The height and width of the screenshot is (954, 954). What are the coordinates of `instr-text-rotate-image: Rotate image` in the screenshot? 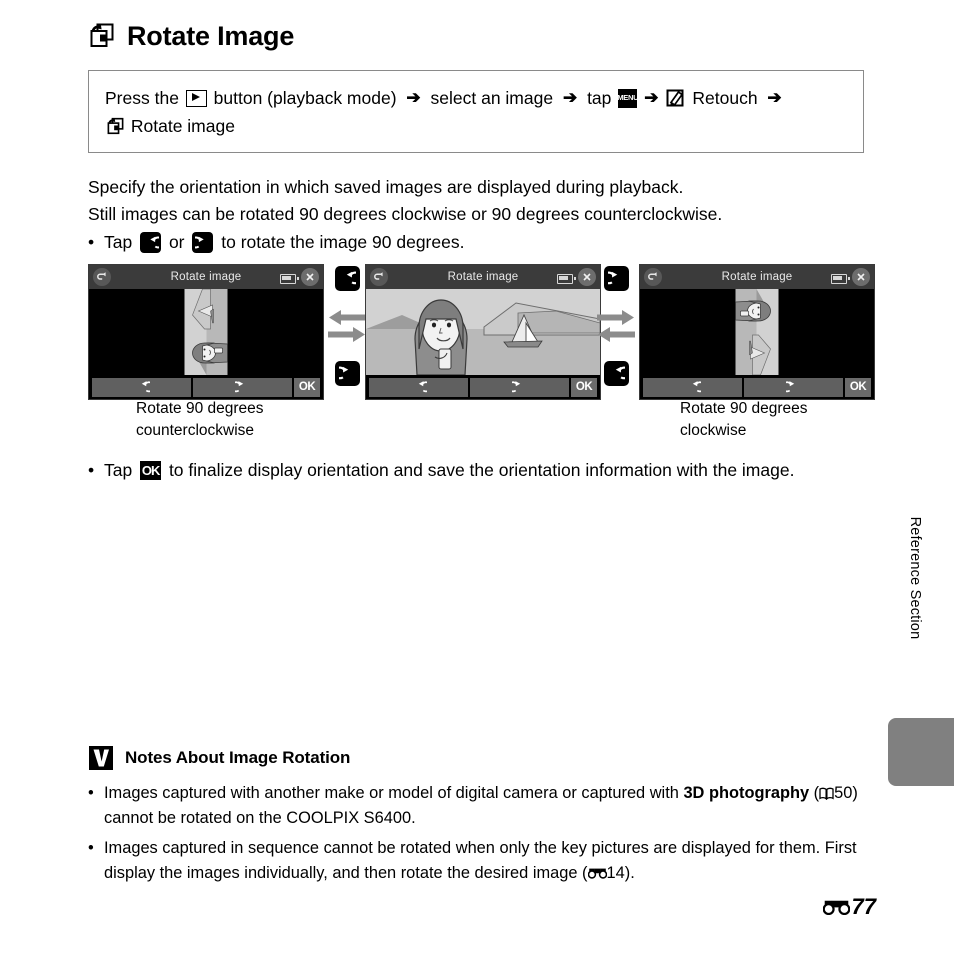 It's located at (182, 126).